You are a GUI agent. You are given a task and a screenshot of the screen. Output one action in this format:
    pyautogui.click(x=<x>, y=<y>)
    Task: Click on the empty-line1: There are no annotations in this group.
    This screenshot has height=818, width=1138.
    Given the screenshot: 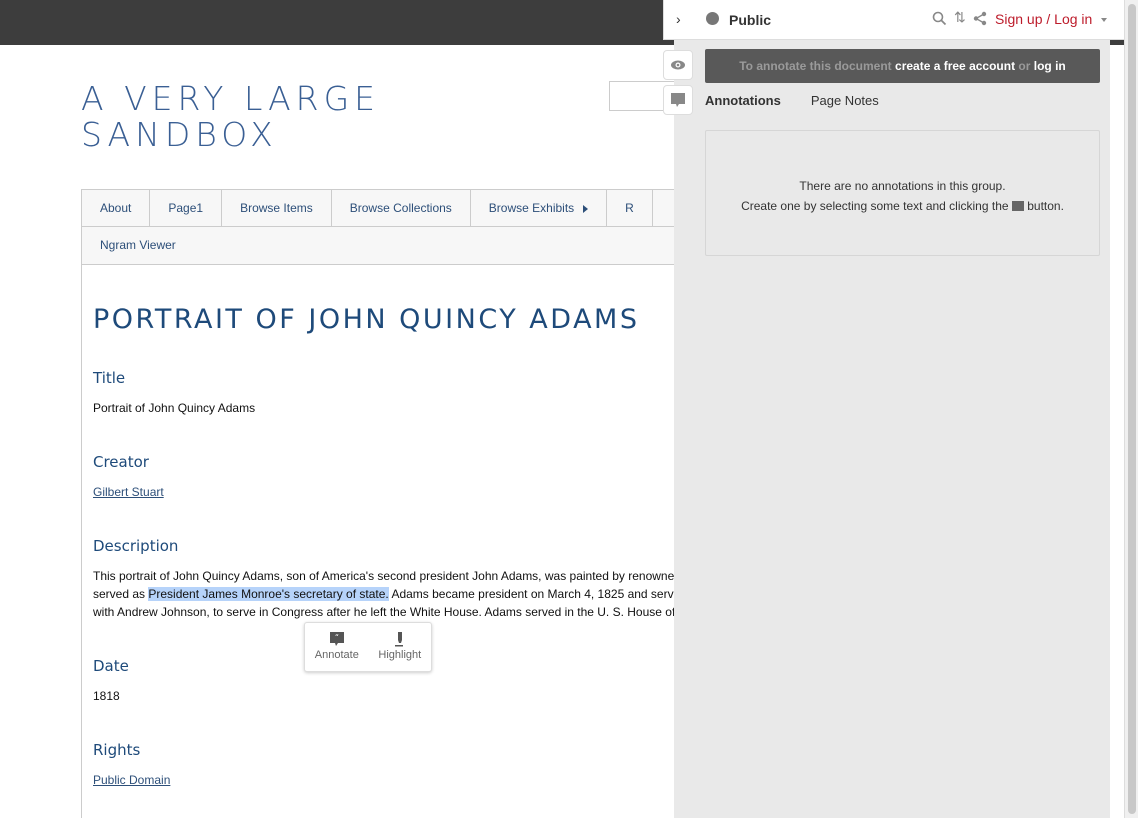 What is the action you would take?
    pyautogui.click(x=902, y=186)
    